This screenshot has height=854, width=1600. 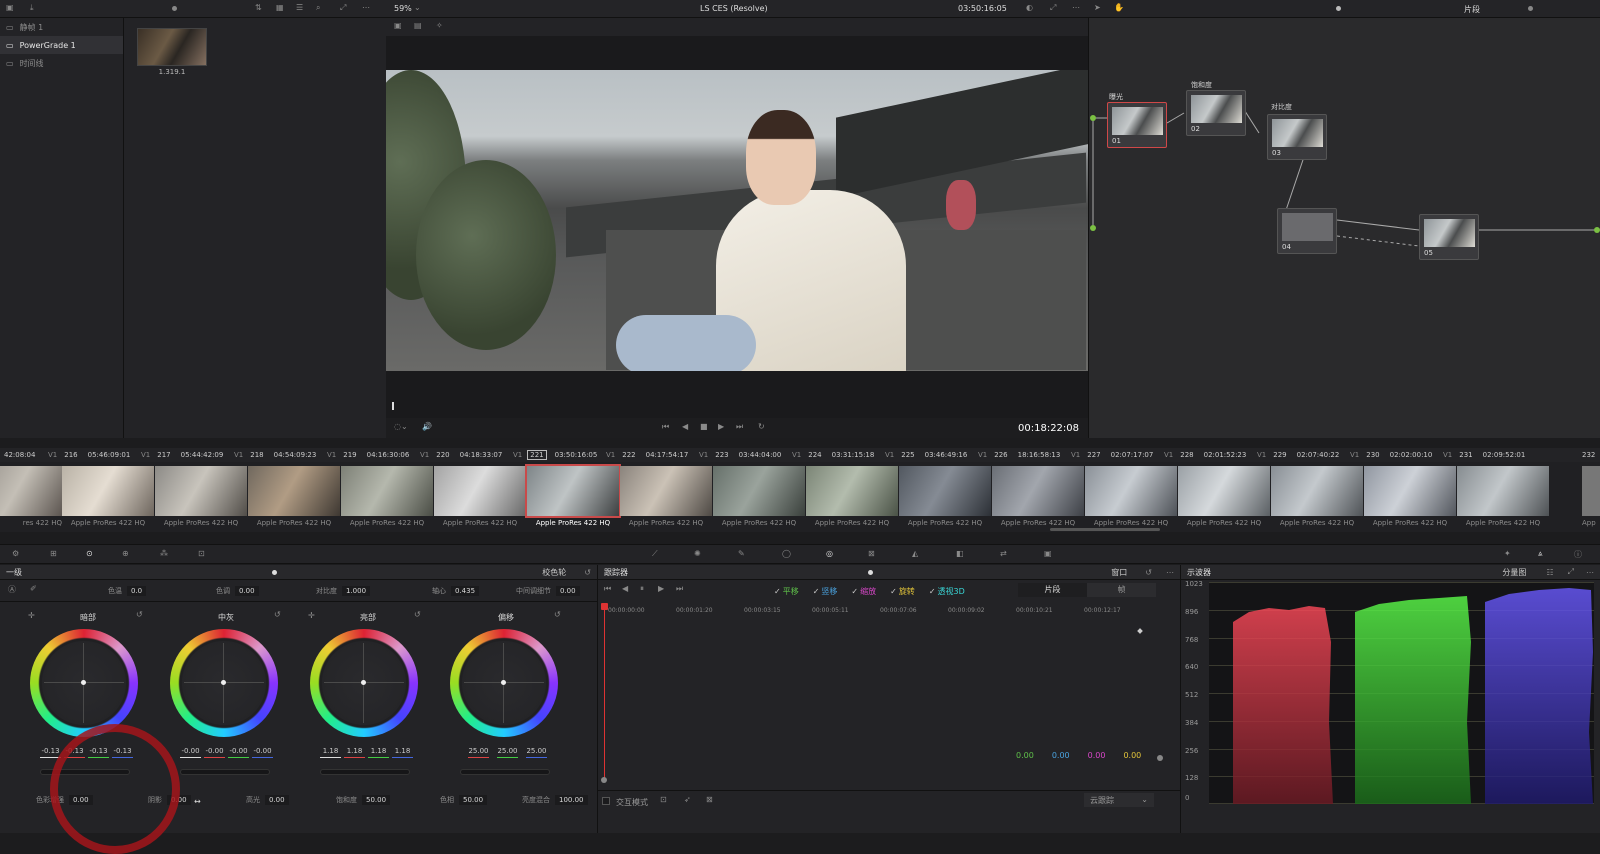 What do you see at coordinates (1597, 230) in the screenshot?
I see `output-connector` at bounding box center [1597, 230].